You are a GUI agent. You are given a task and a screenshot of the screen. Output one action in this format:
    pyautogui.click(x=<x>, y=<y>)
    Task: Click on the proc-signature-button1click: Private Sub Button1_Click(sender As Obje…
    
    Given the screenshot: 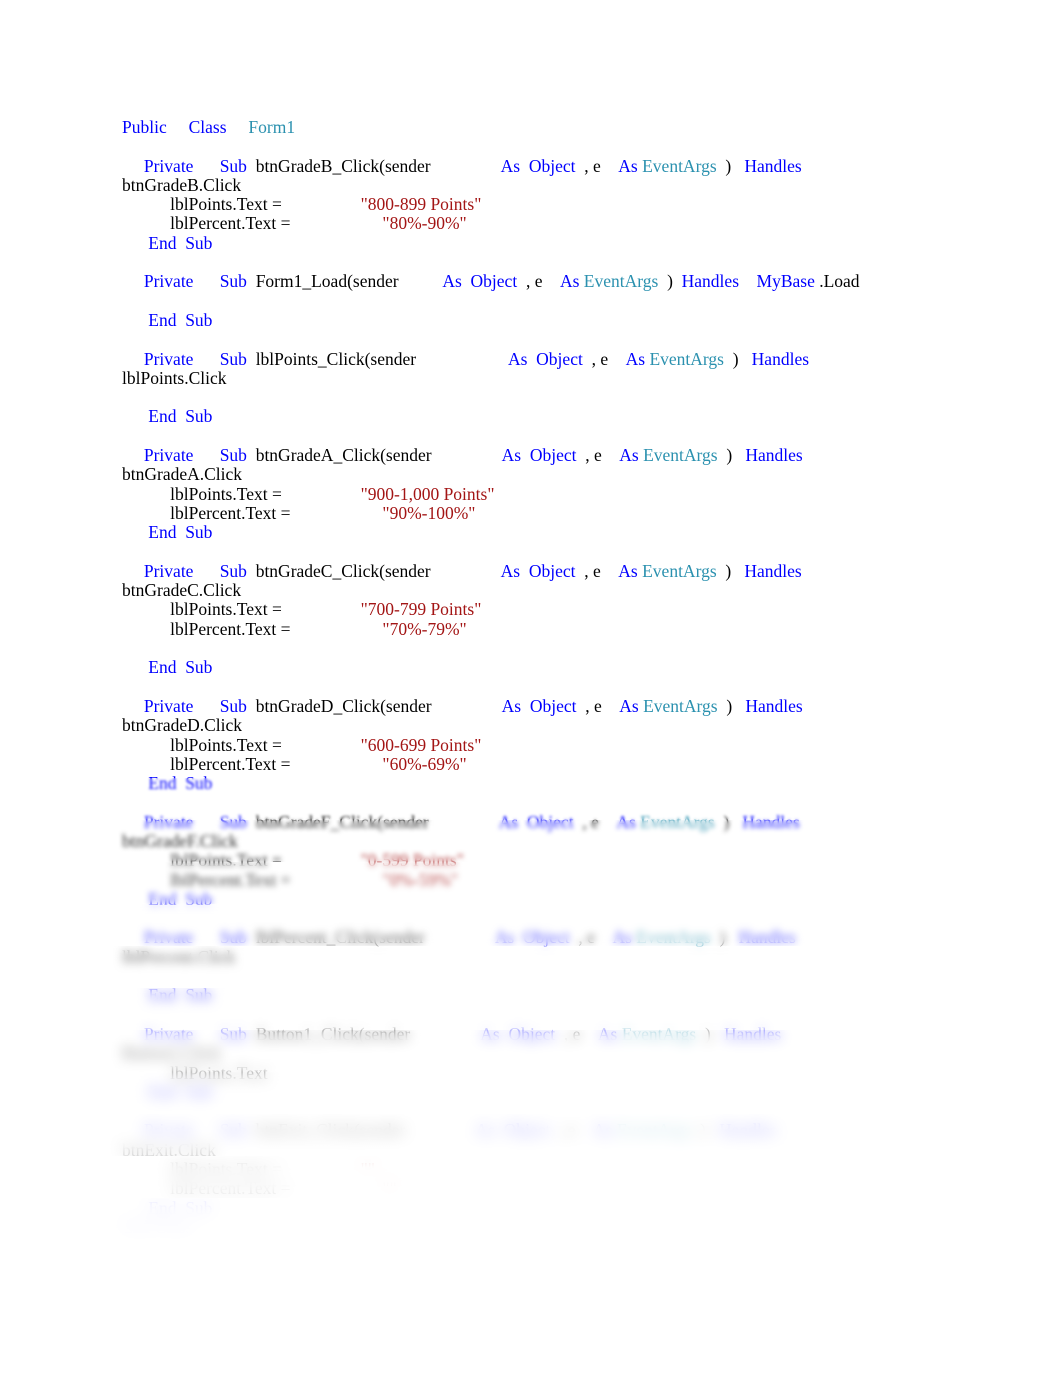 What is the action you would take?
    pyautogui.click(x=562, y=1033)
    